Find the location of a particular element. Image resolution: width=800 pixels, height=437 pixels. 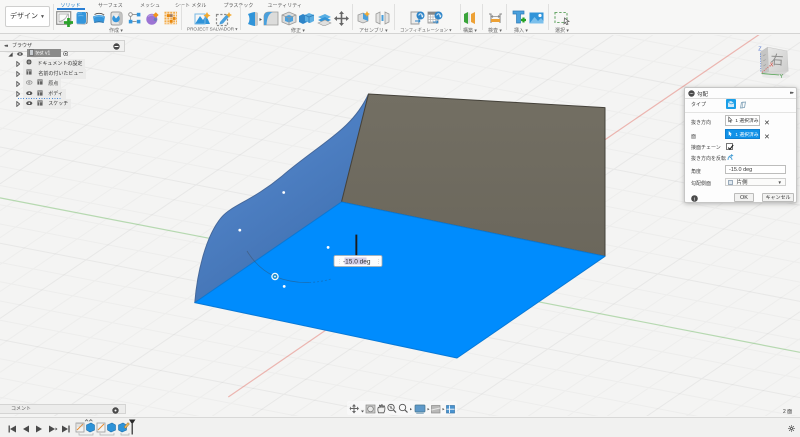

svg-text: Y is located at coordinates (782, 77).